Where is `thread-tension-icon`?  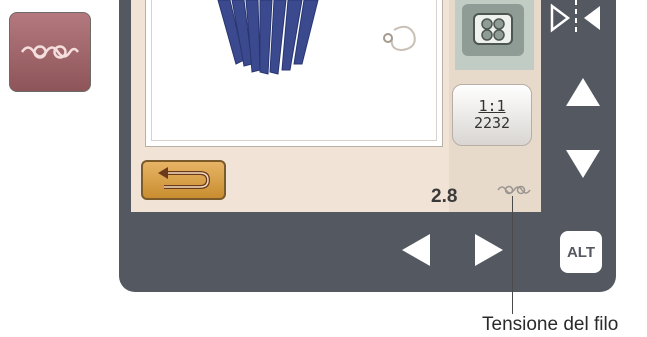 thread-tension-icon is located at coordinates (50, 52).